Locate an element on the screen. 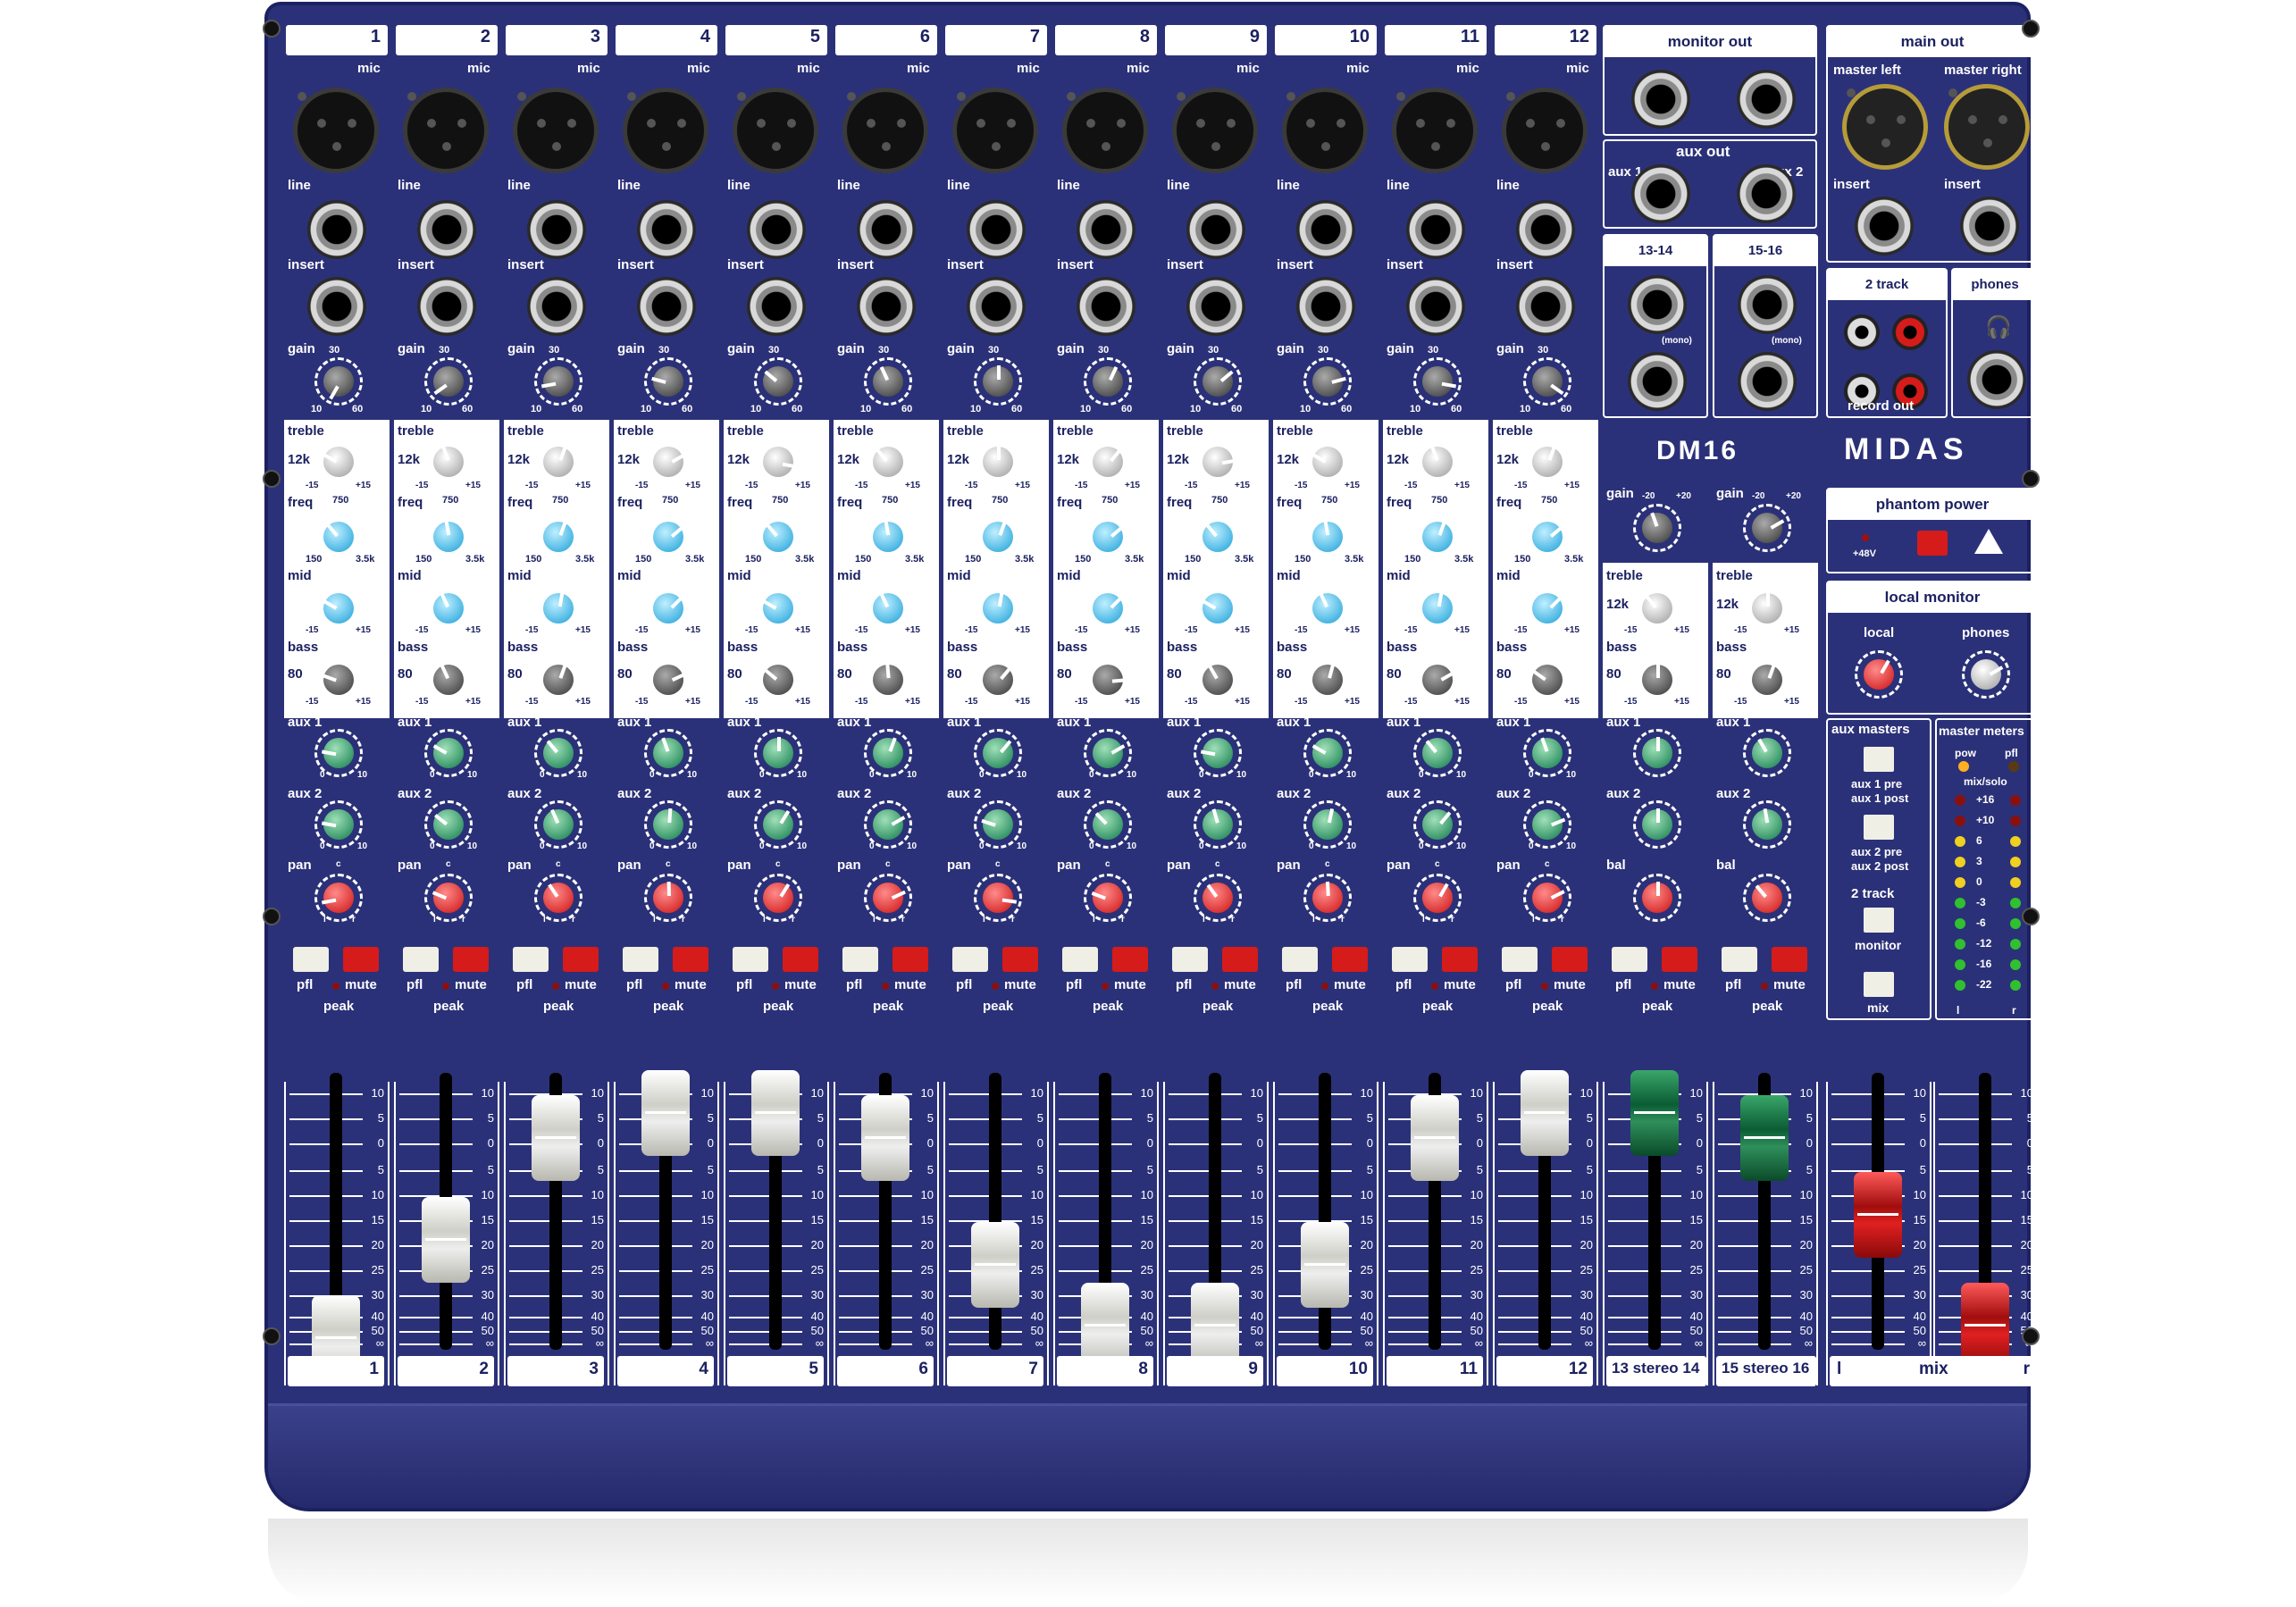  aux-out-2-jack is located at coordinates (1767, 194).